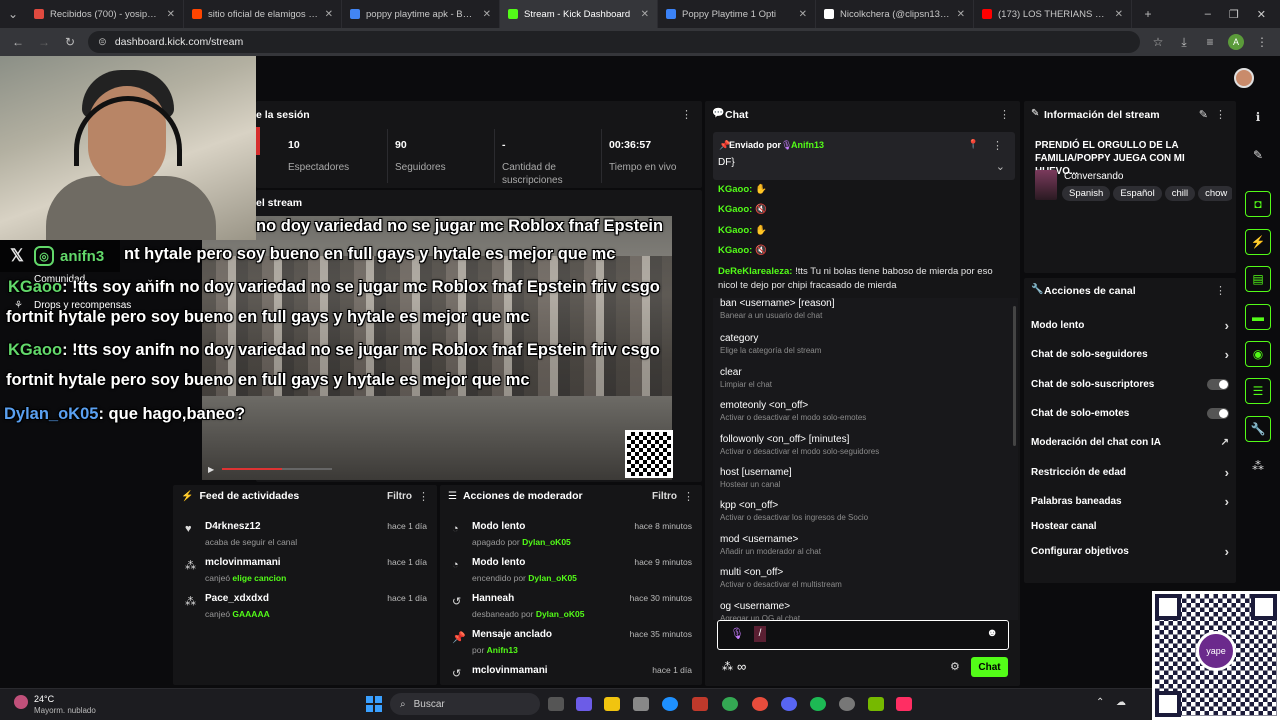 The width and height of the screenshot is (1280, 720). I want to click on mod-menu-icon: ⋮, so click(688, 496).